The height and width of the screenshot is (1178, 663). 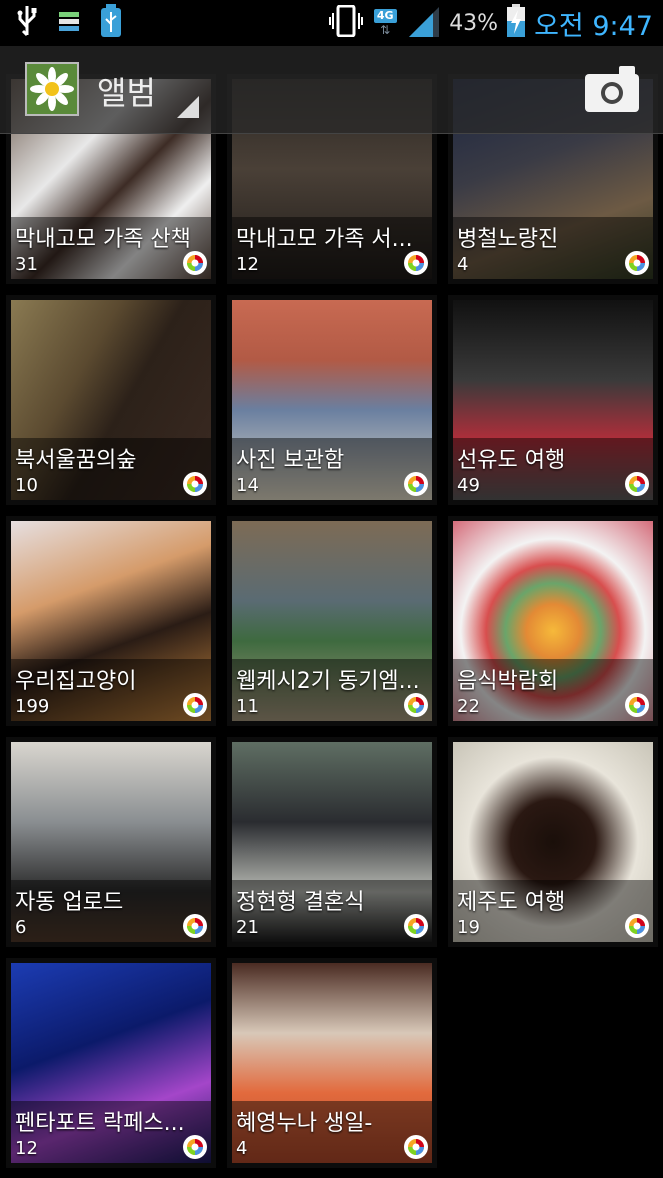 I want to click on album-name: 선유도 여행, so click(x=511, y=460).